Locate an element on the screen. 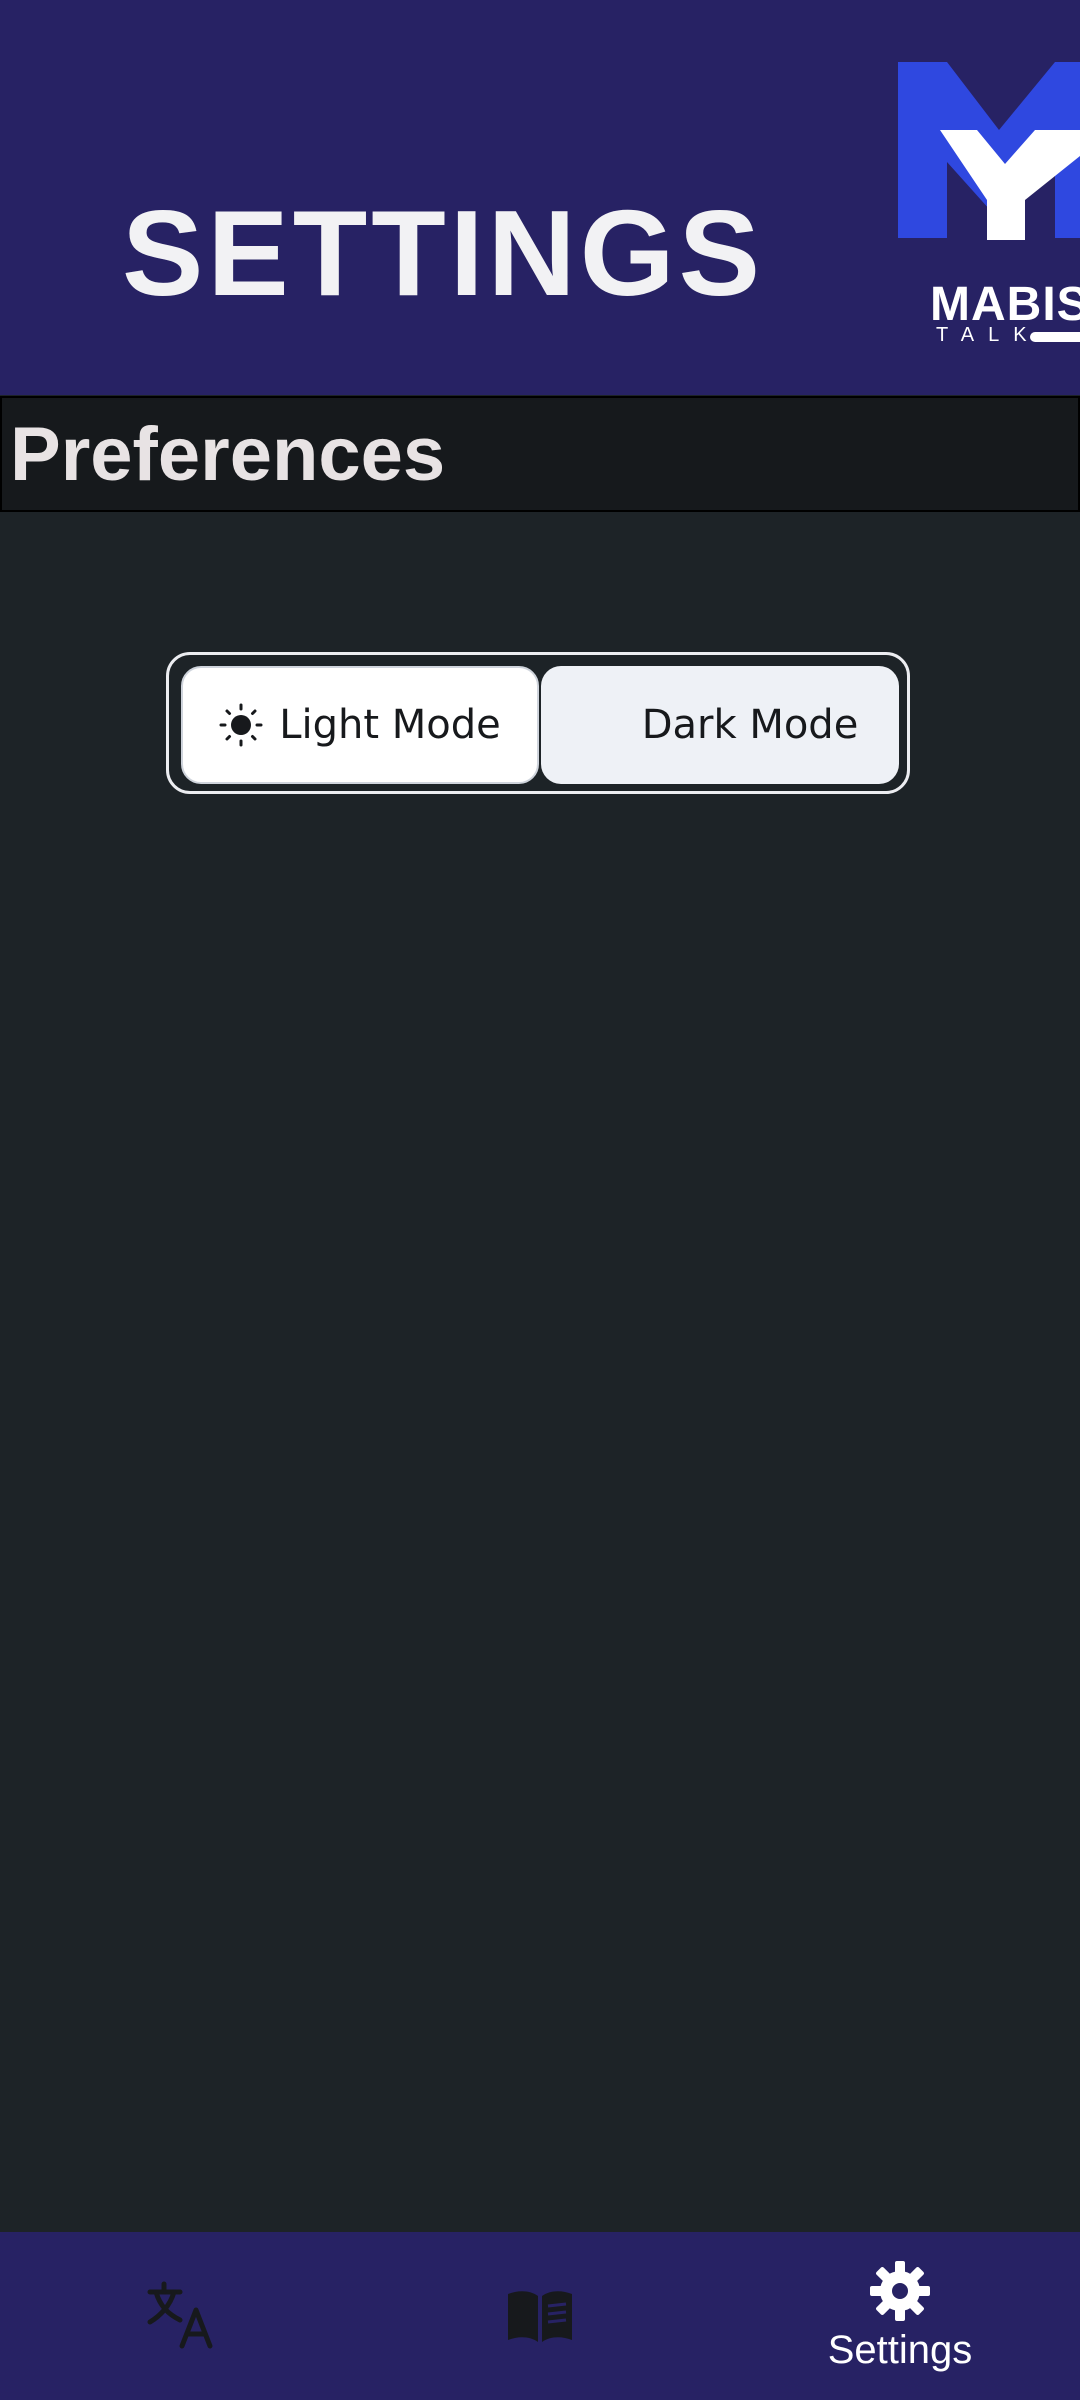  light-mode-button: Light Mode is located at coordinates (360, 725).